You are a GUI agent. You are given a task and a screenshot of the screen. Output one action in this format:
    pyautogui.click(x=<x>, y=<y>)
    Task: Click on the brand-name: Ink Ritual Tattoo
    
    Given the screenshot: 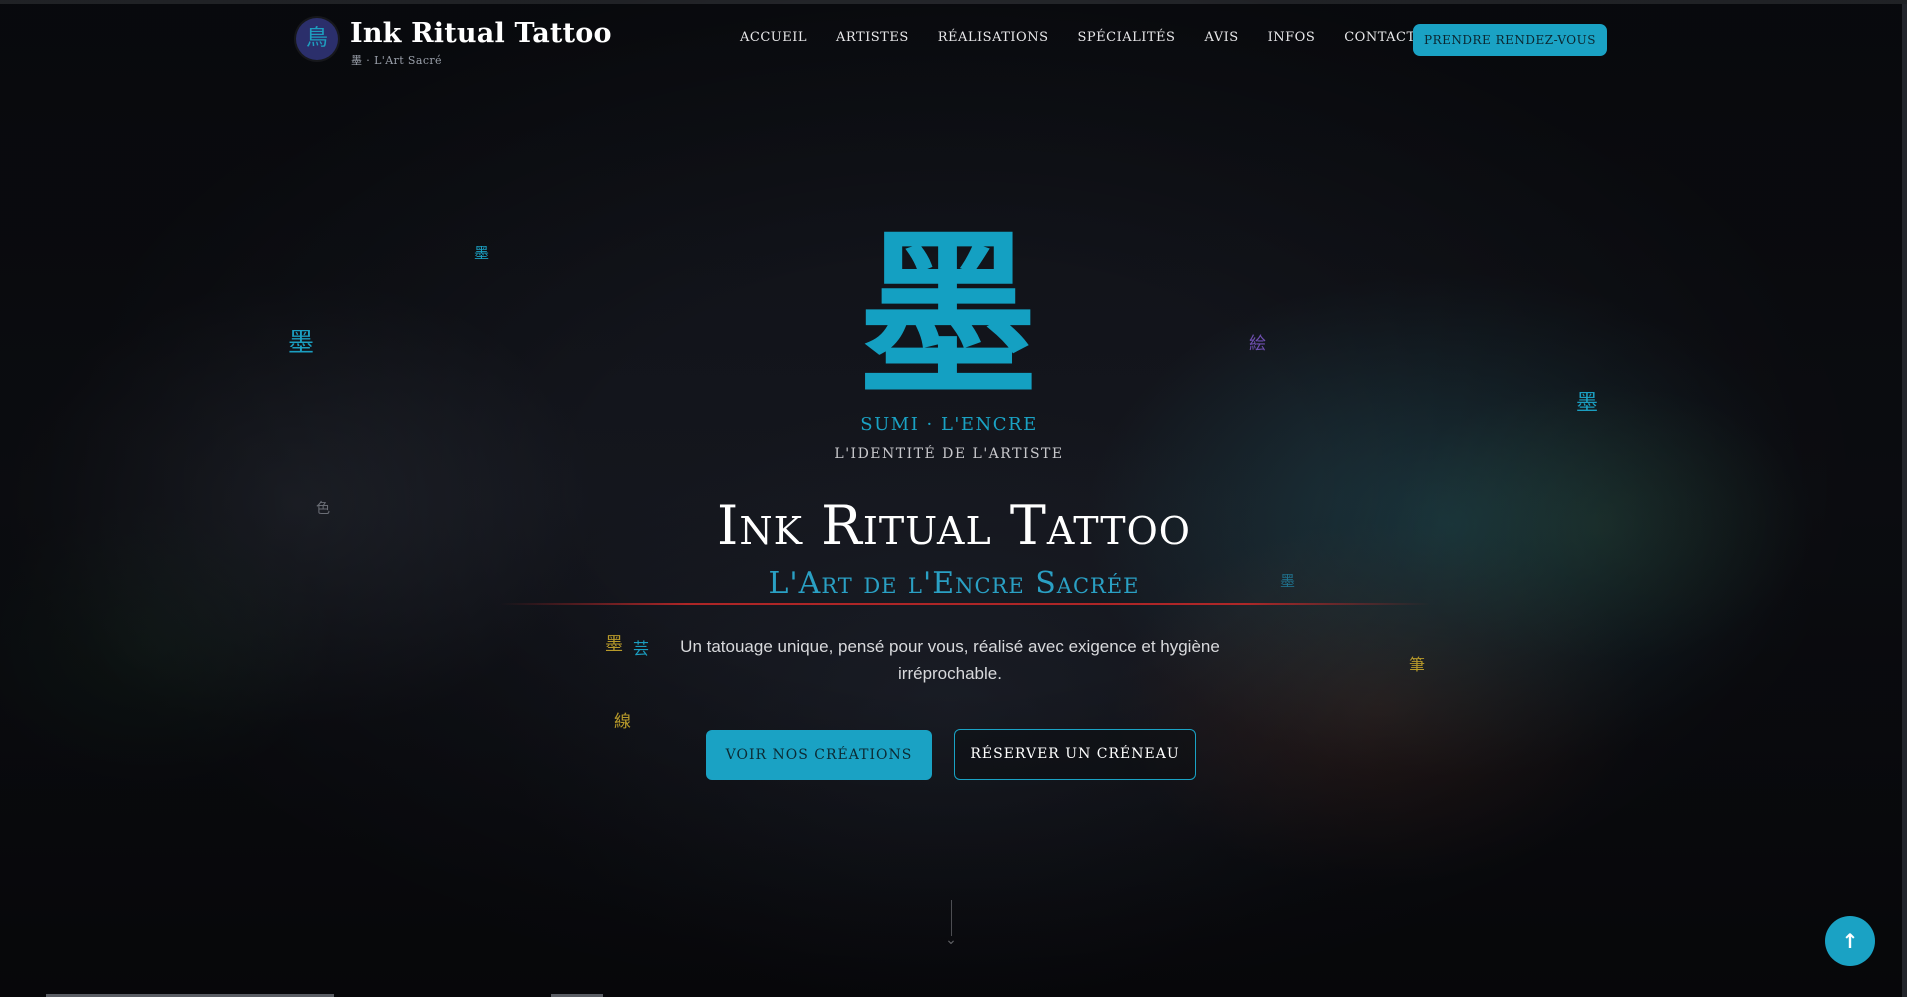 What is the action you would take?
    pyautogui.click(x=481, y=33)
    